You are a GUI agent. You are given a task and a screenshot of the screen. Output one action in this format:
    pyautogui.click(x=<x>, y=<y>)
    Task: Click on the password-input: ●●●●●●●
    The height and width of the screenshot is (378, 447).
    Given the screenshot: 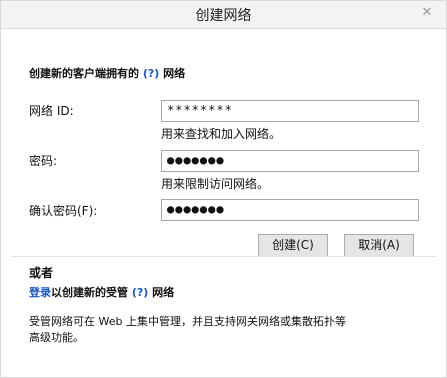 What is the action you would take?
    pyautogui.click(x=290, y=161)
    